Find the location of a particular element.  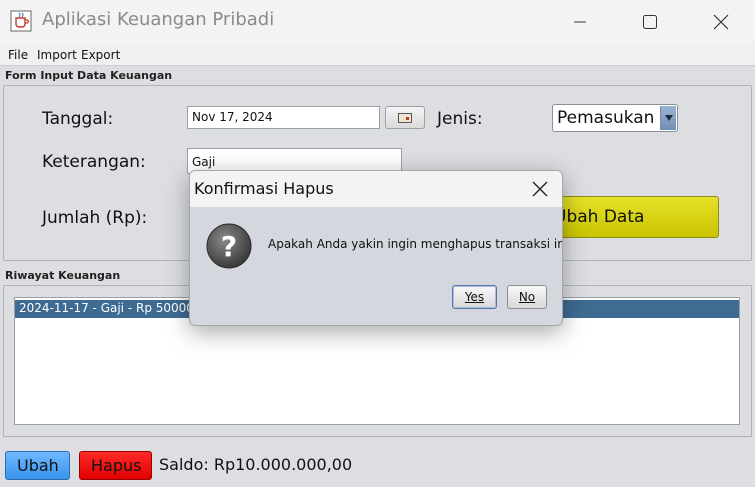

yes-button: Yes is located at coordinates (474, 297).